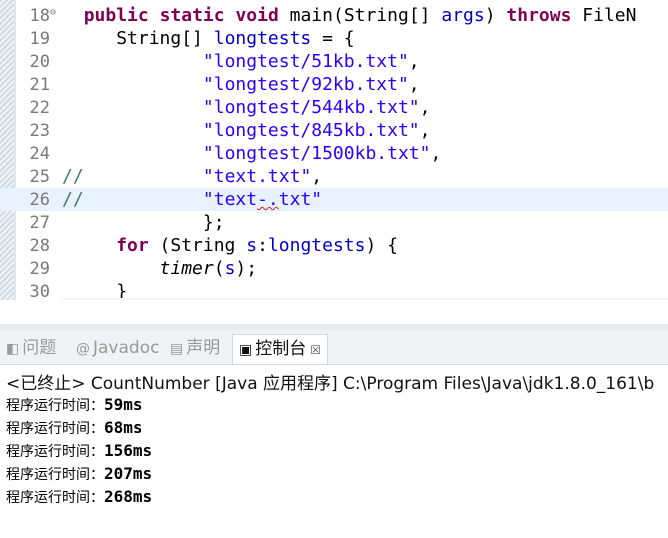 The width and height of the screenshot is (668, 538). I want to click on console-result-line: 程序运行时间：68ms, so click(74, 428).